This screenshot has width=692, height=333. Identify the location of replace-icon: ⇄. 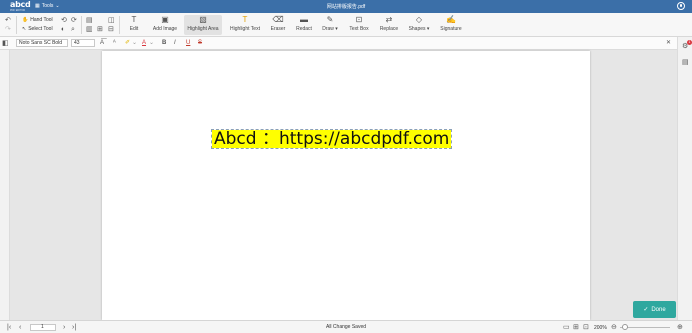
(389, 19).